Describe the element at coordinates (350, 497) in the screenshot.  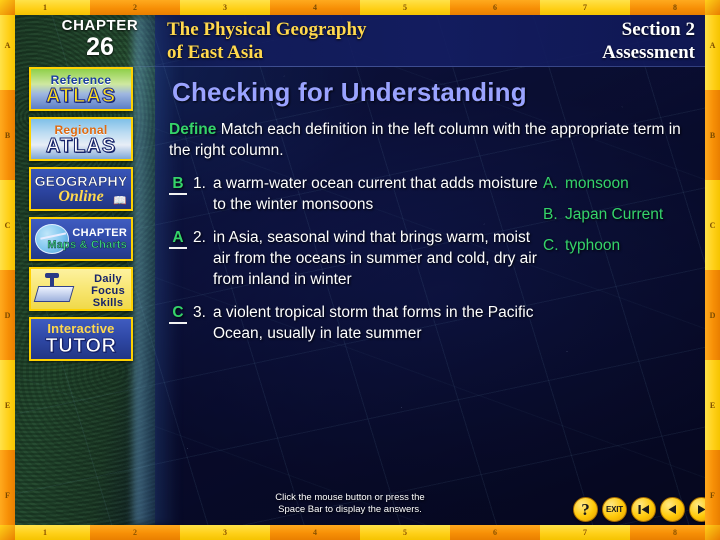
I see `hint-line1: Click the mouse button or press the` at that location.